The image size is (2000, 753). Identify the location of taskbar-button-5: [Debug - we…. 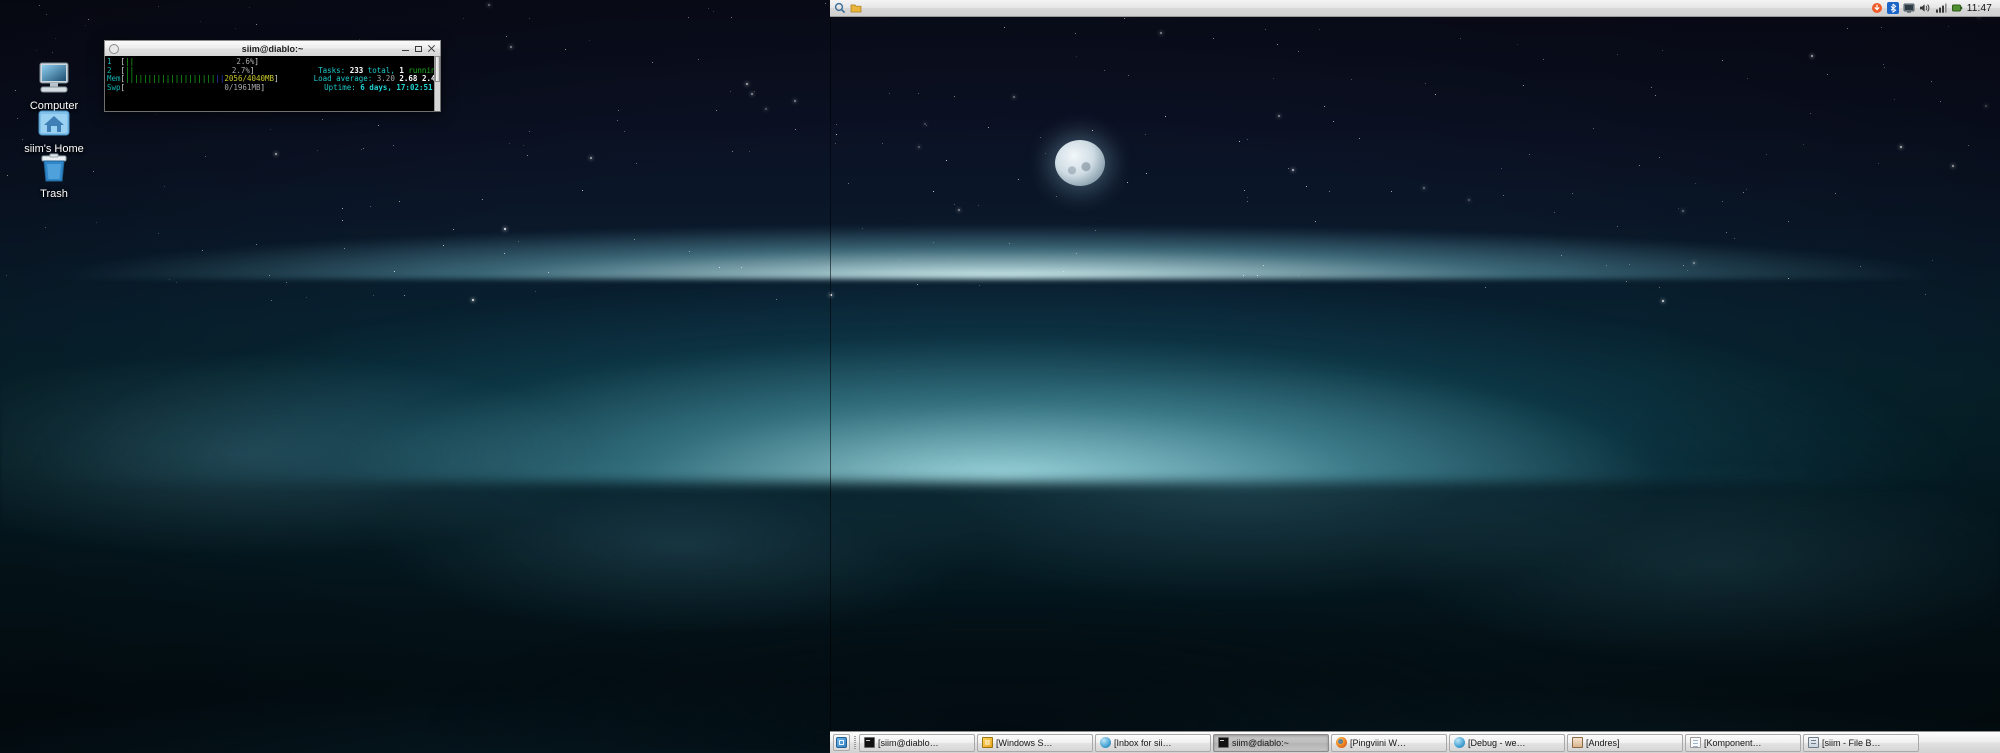
(1507, 742).